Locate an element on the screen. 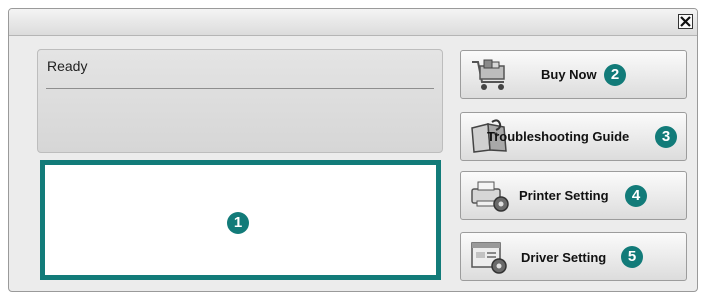 The width and height of the screenshot is (705, 299). callout-badge: 2 is located at coordinates (615, 75).